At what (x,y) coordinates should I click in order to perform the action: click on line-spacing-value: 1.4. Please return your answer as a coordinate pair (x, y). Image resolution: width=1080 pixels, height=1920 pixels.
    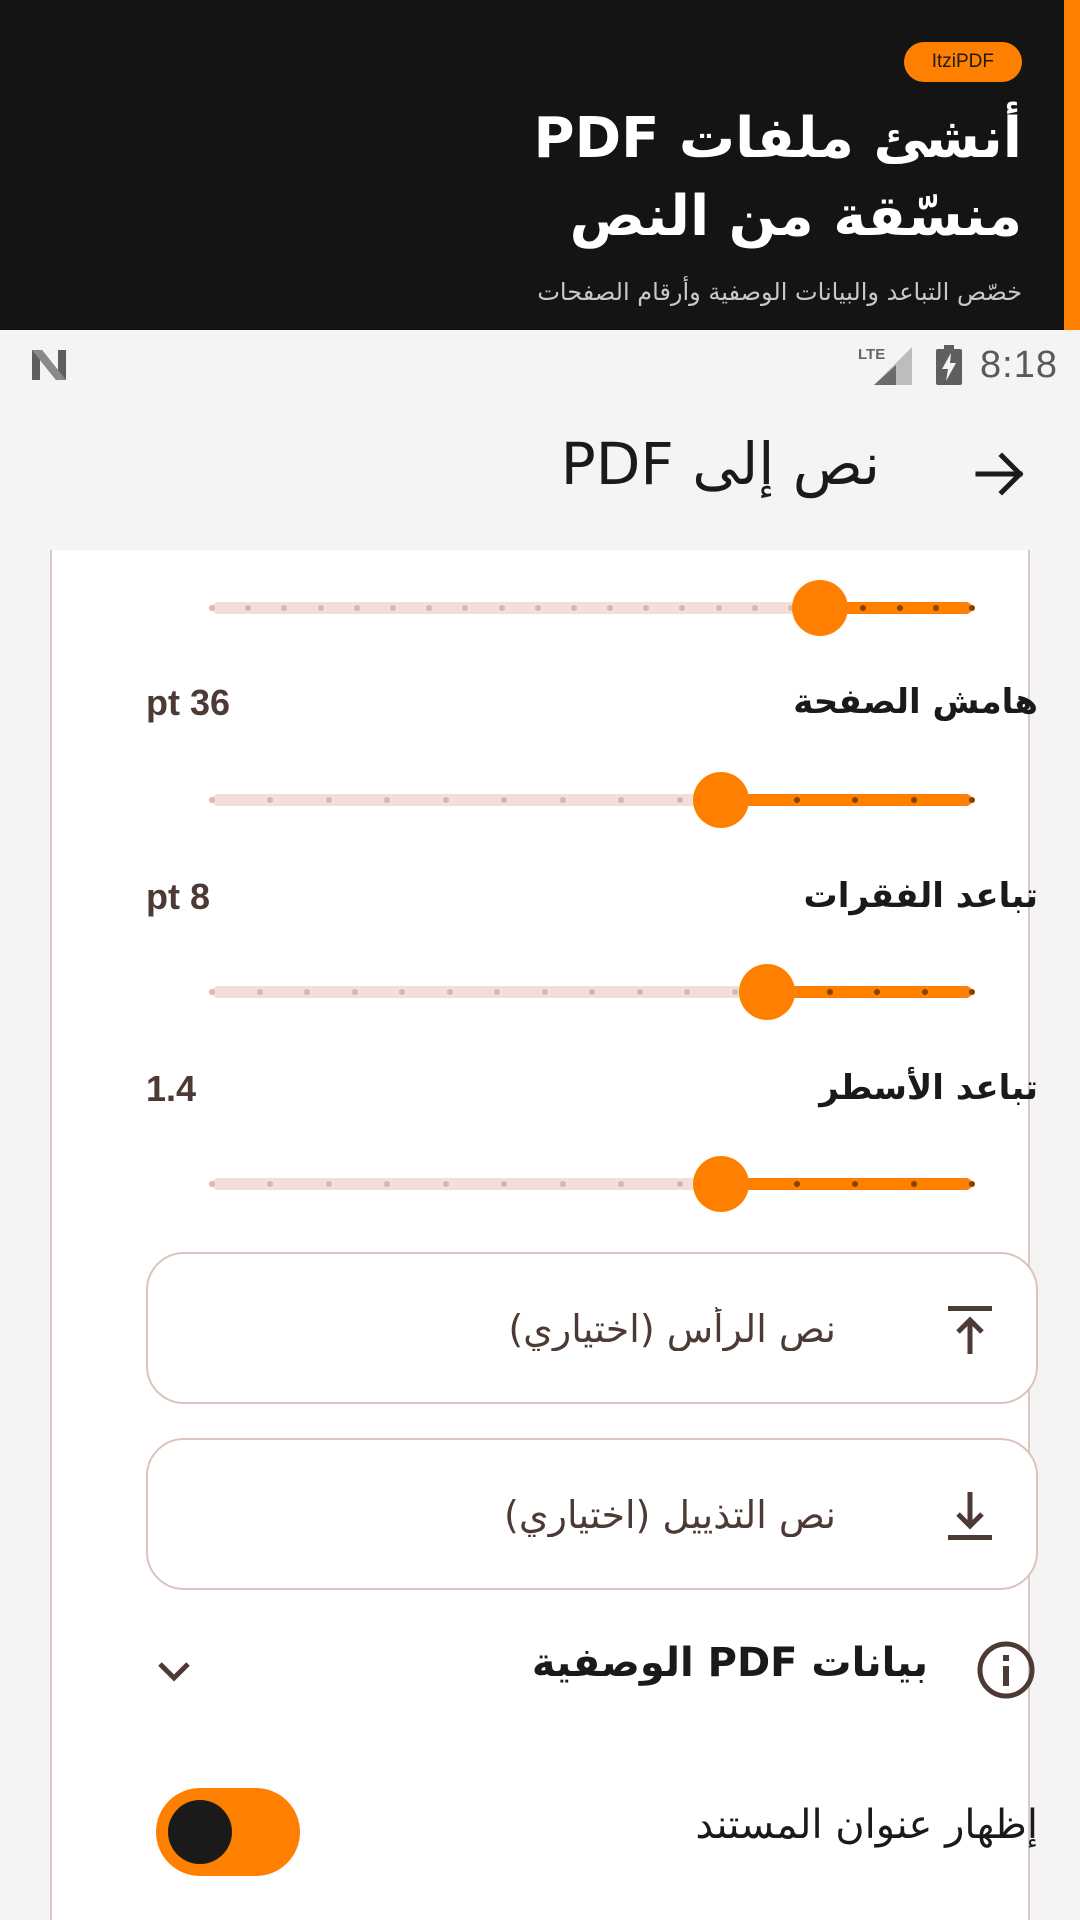
    Looking at the image, I should click on (171, 1088).